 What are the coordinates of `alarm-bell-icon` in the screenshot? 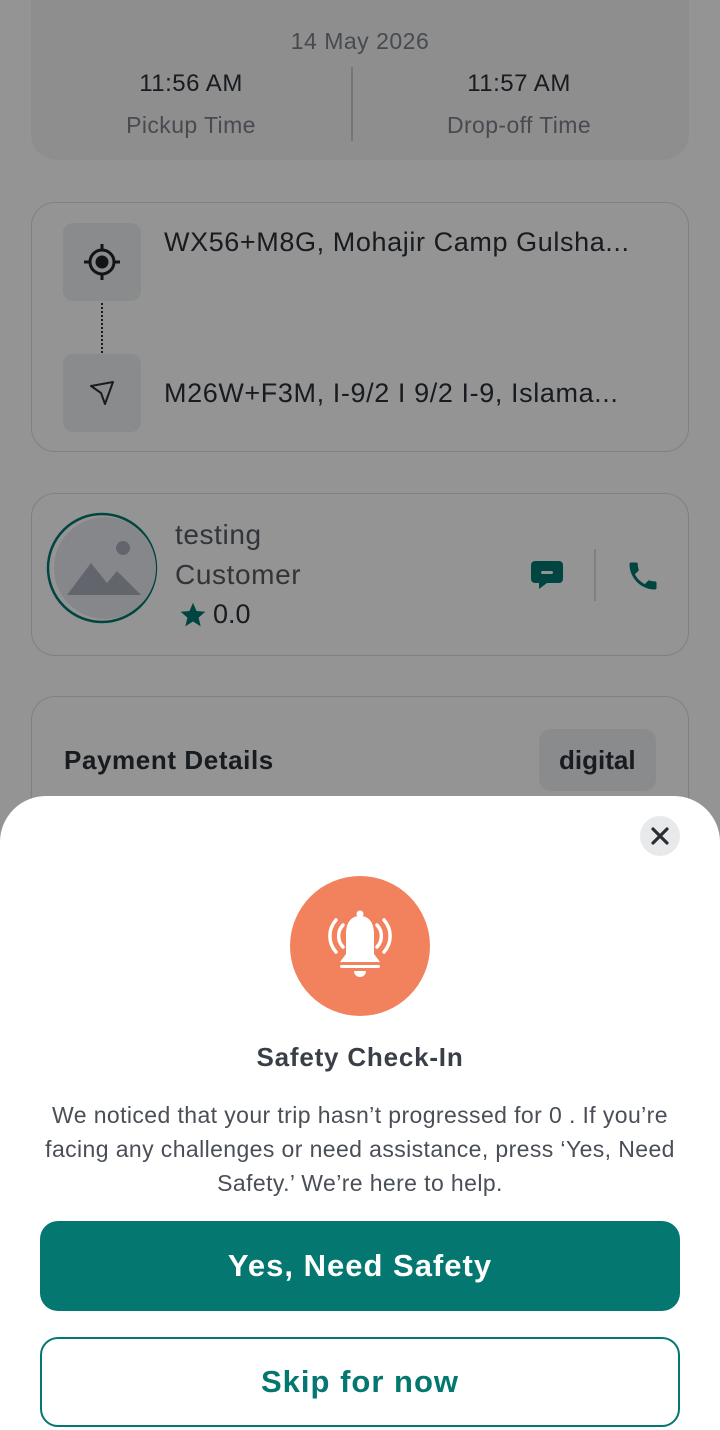 It's located at (360, 943).